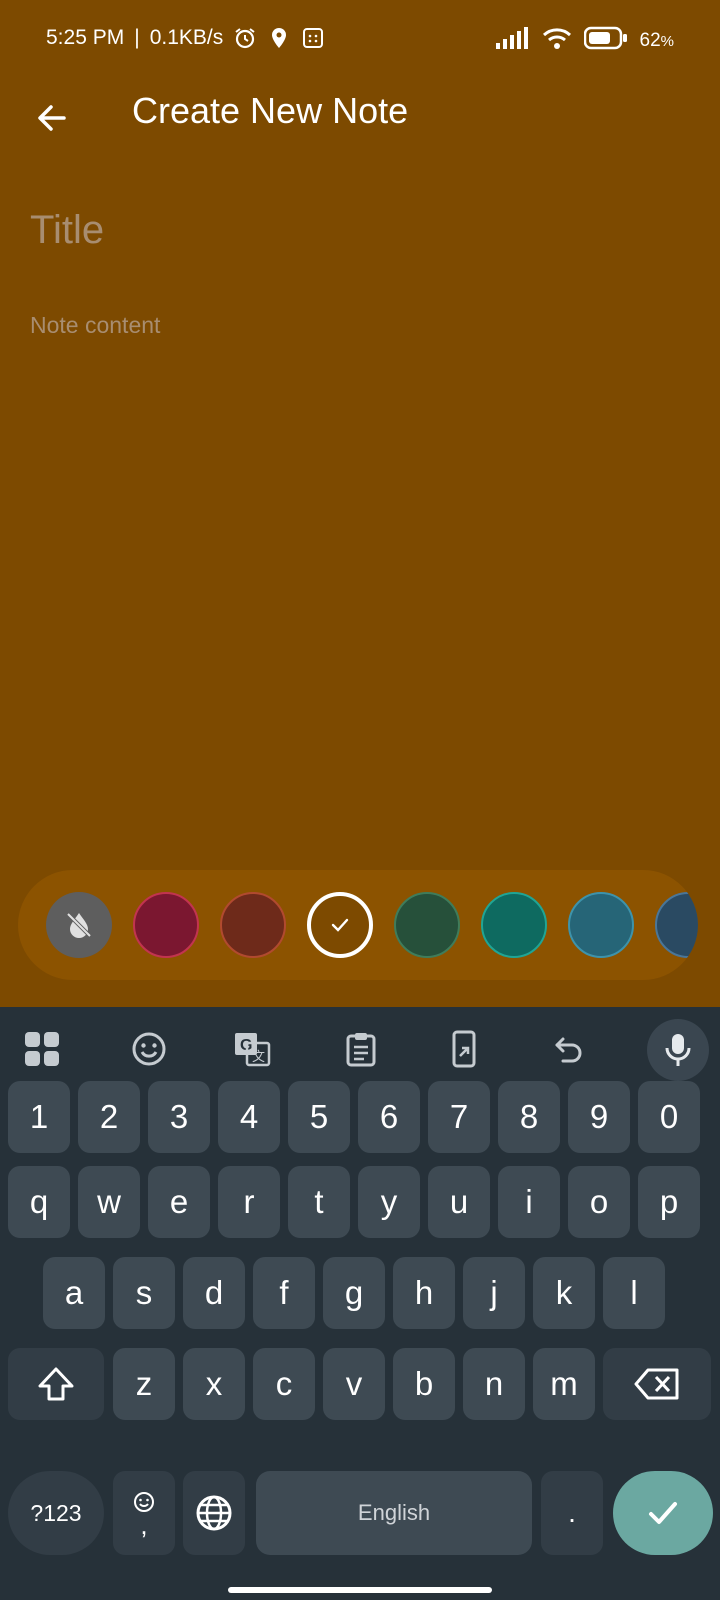 The image size is (720, 1600). Describe the element at coordinates (389, 1117) in the screenshot. I see `key-6: 6` at that location.